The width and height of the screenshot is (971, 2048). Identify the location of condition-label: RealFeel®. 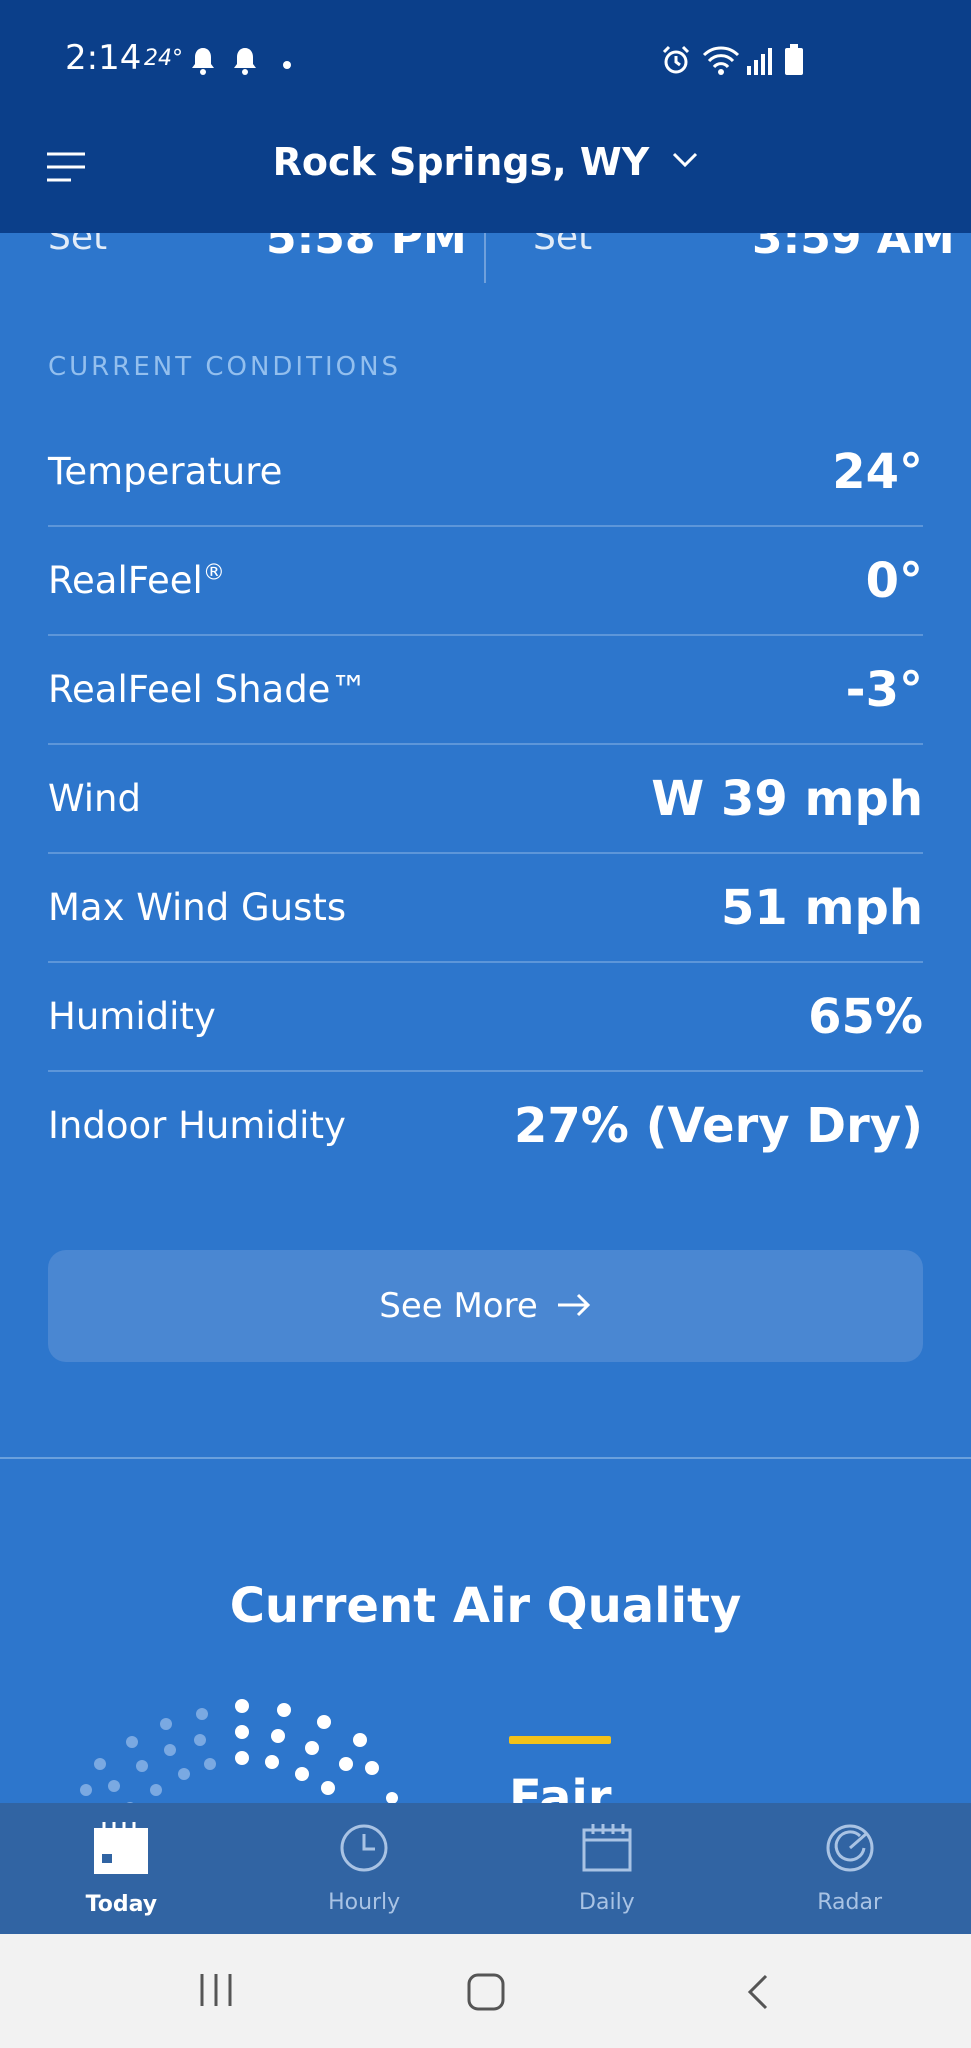
(136, 580).